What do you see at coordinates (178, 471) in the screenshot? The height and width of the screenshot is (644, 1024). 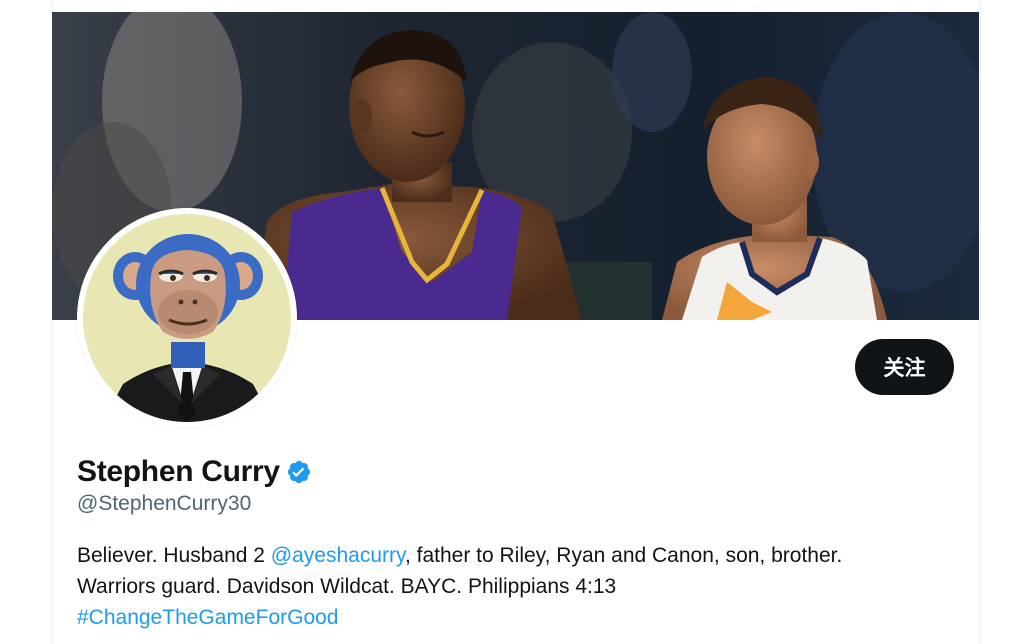 I see `display-name: Stephen Curry` at bounding box center [178, 471].